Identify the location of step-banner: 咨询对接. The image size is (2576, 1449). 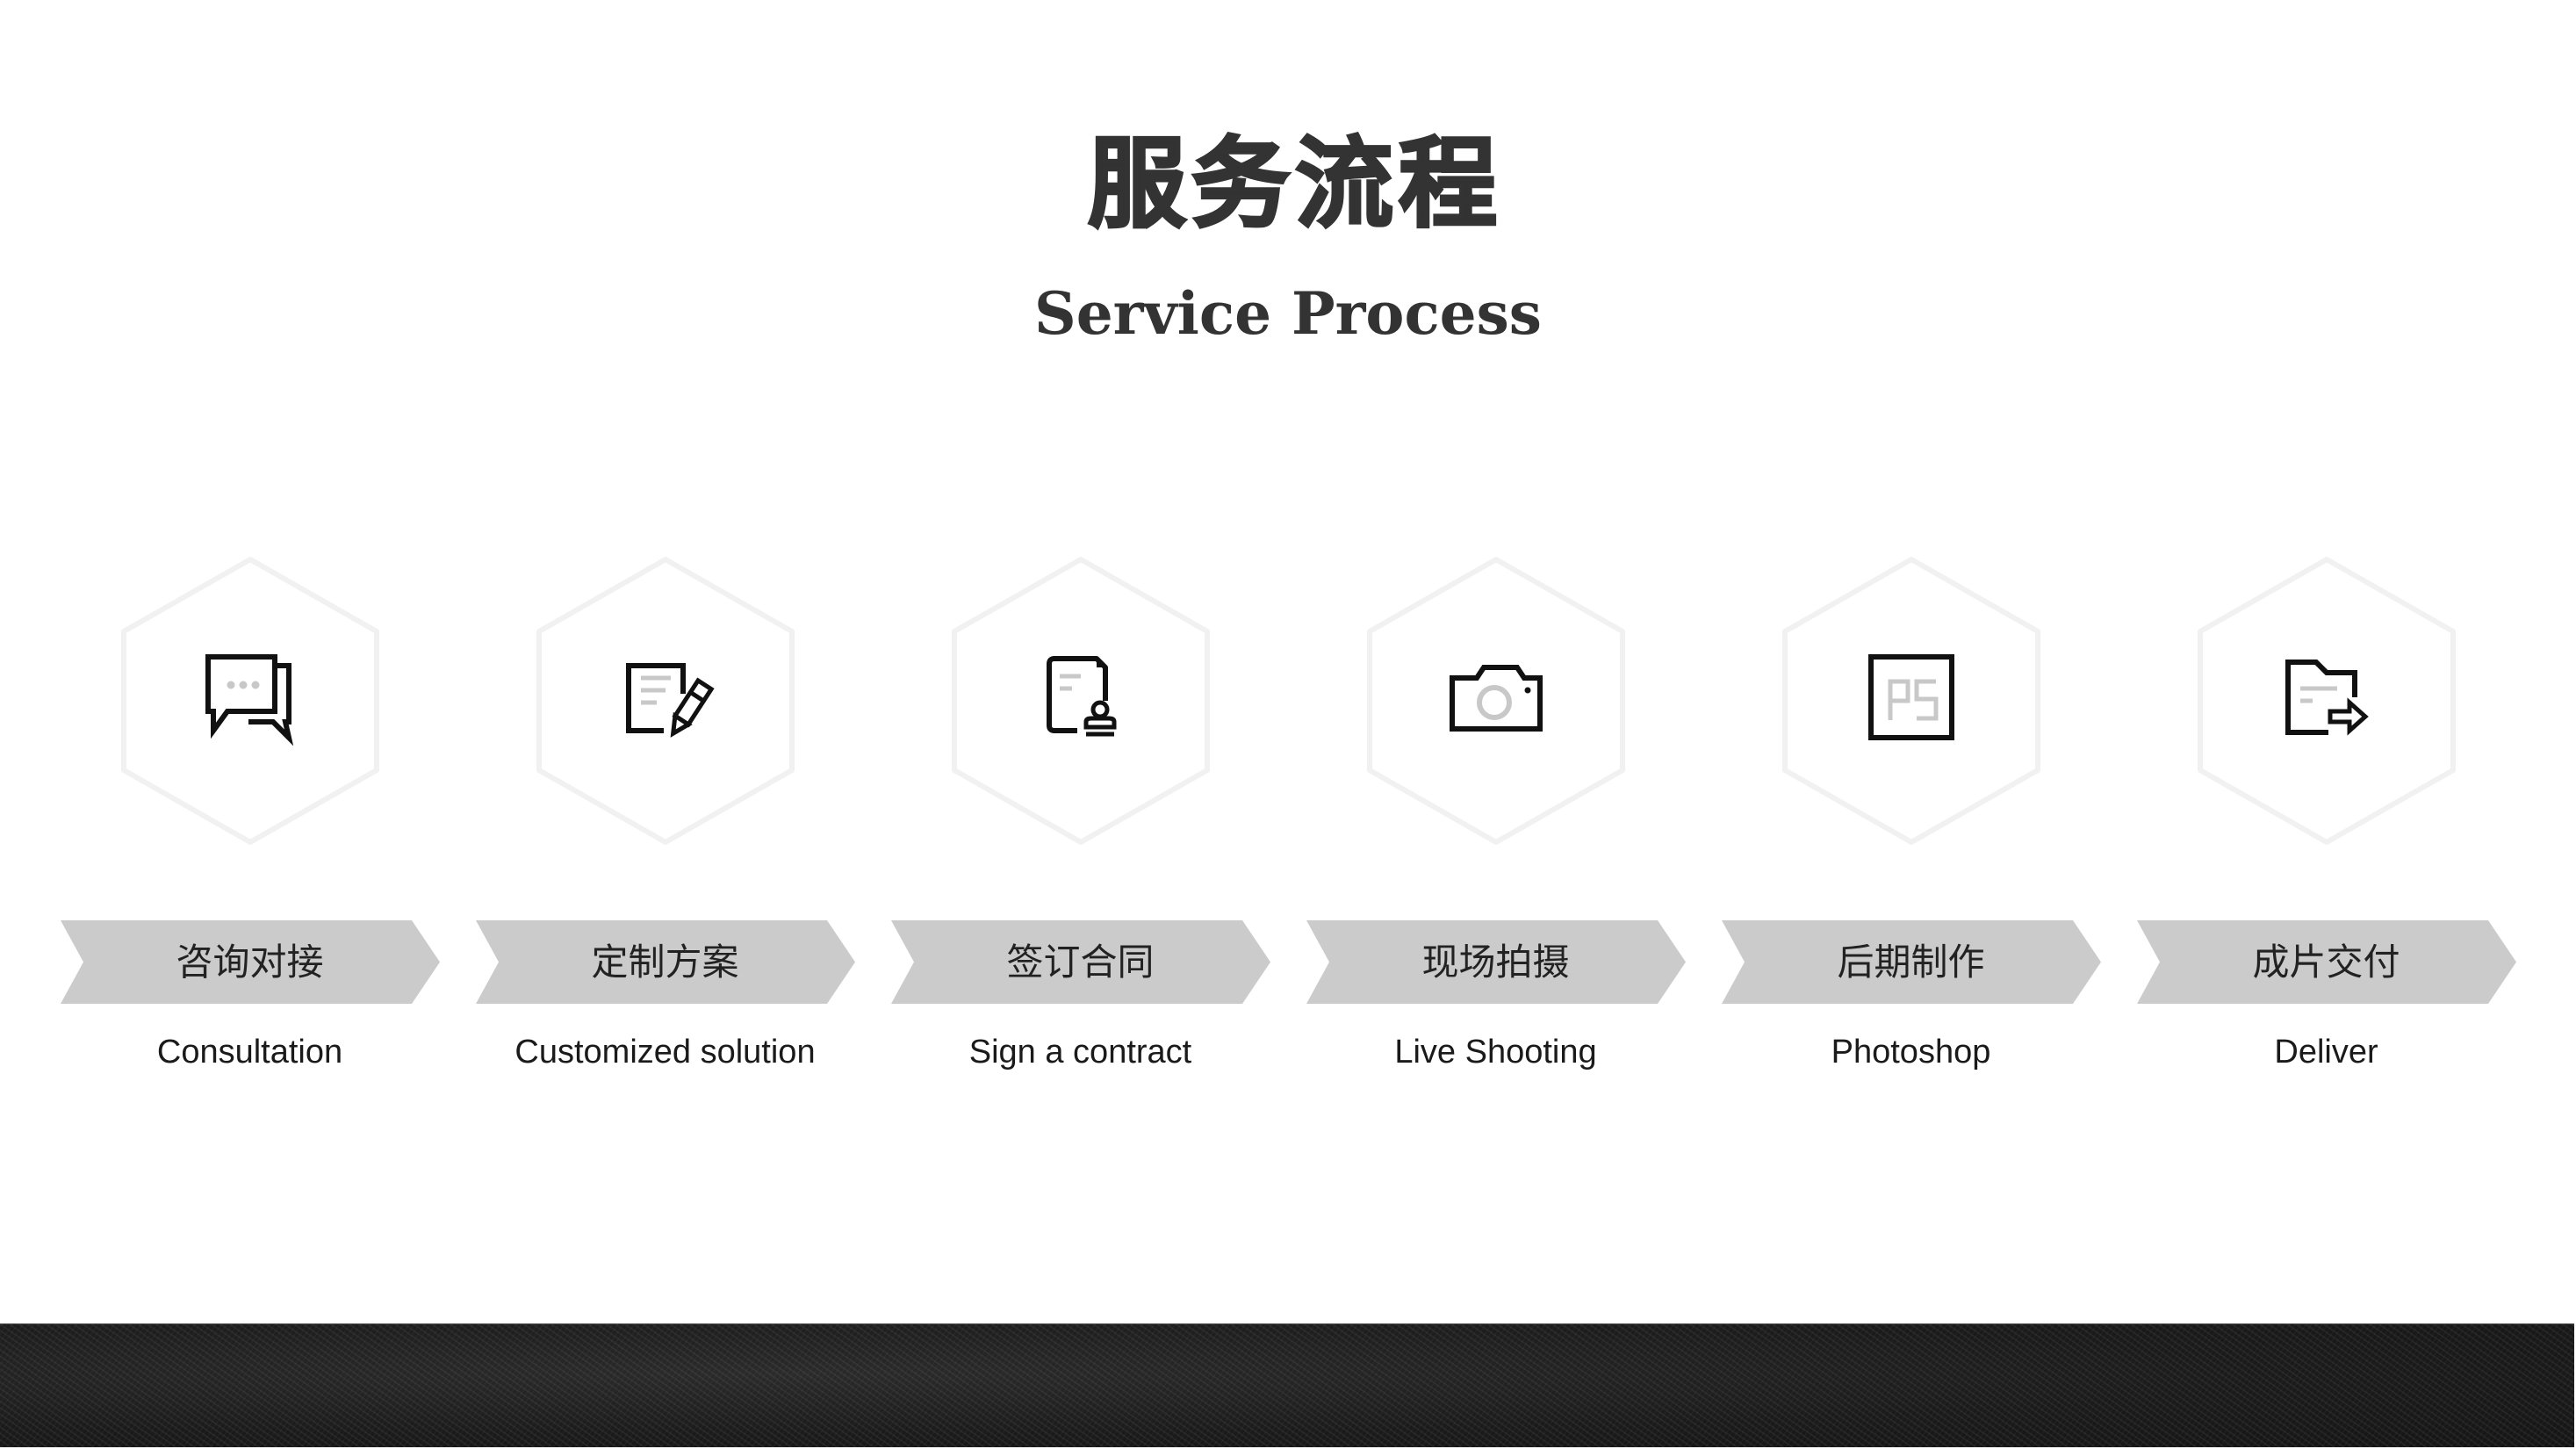
(250, 962).